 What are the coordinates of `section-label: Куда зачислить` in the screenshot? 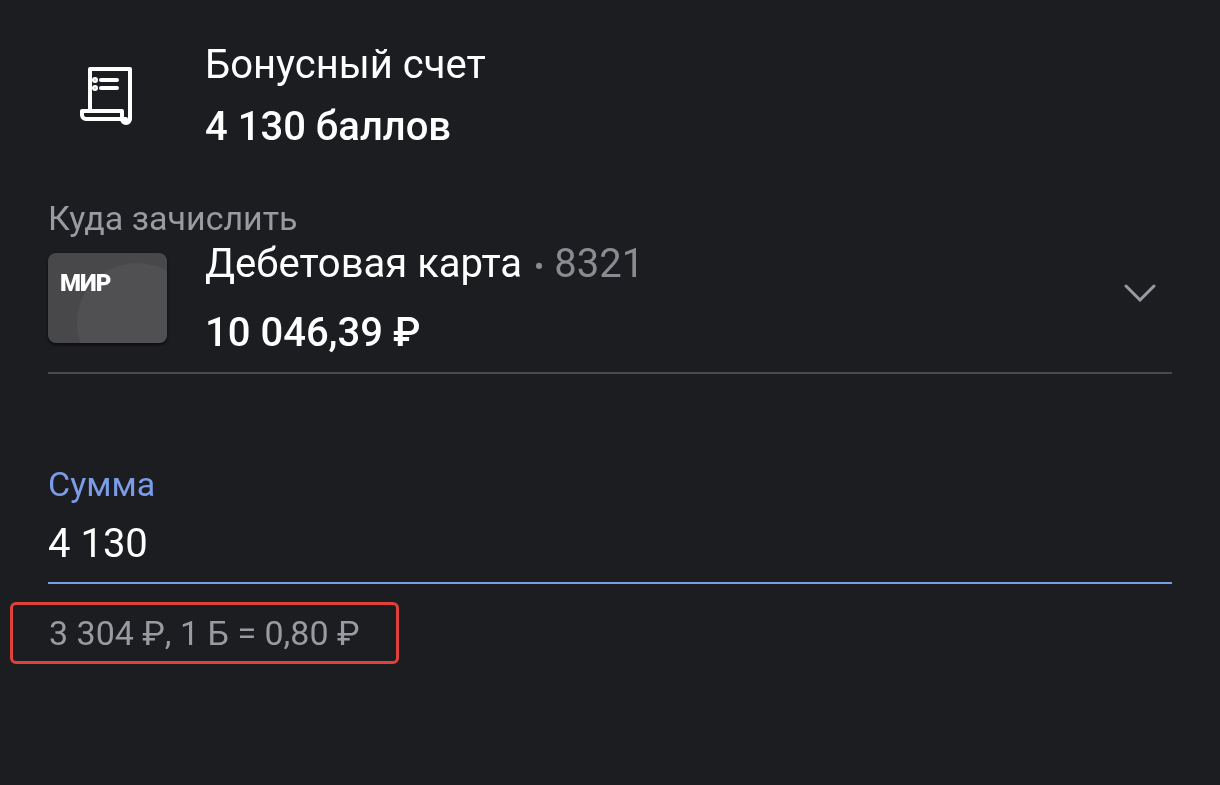 It's located at (173, 218).